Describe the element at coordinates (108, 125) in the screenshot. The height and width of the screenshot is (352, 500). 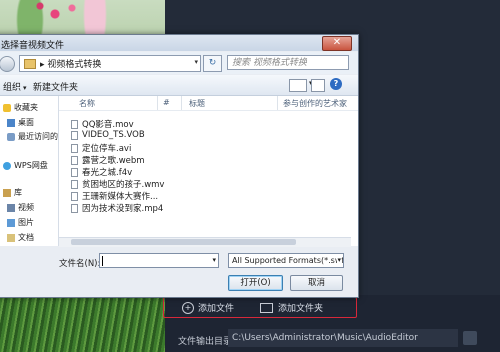
I see `file-name: QQ影音.mov` at that location.